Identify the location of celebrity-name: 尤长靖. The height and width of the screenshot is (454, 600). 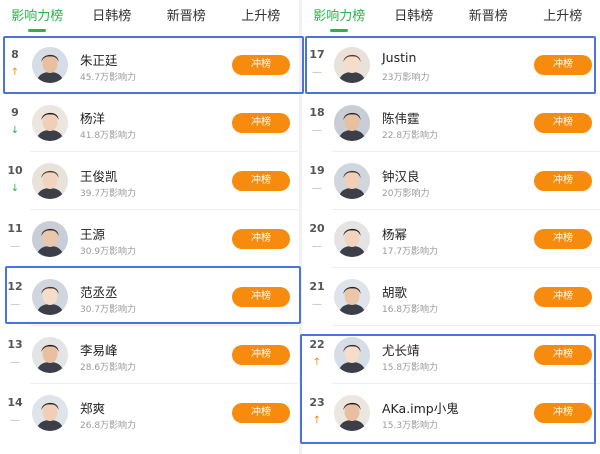
(401, 349).